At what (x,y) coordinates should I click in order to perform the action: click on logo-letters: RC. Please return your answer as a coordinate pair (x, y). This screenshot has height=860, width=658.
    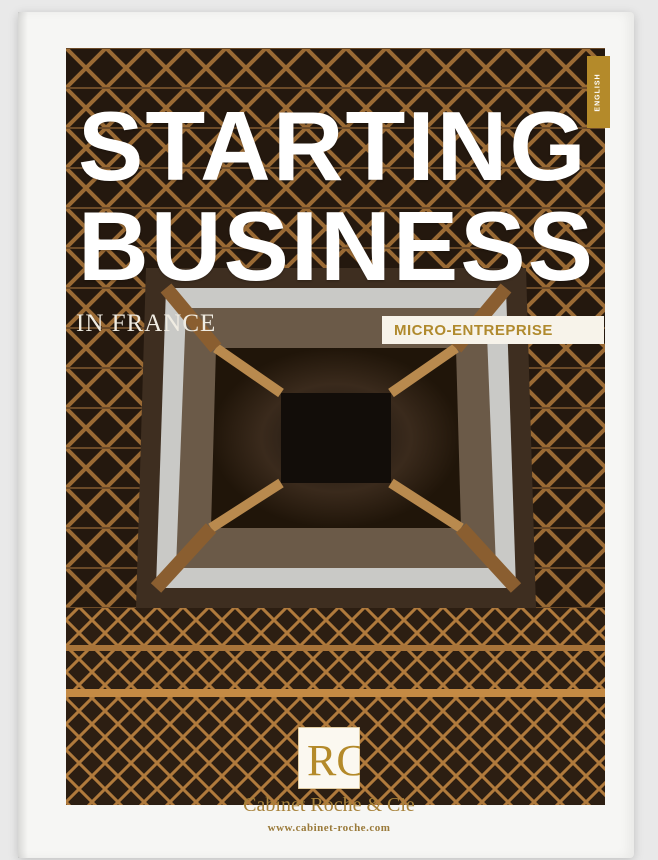
    Looking at the image, I should click on (333, 760).